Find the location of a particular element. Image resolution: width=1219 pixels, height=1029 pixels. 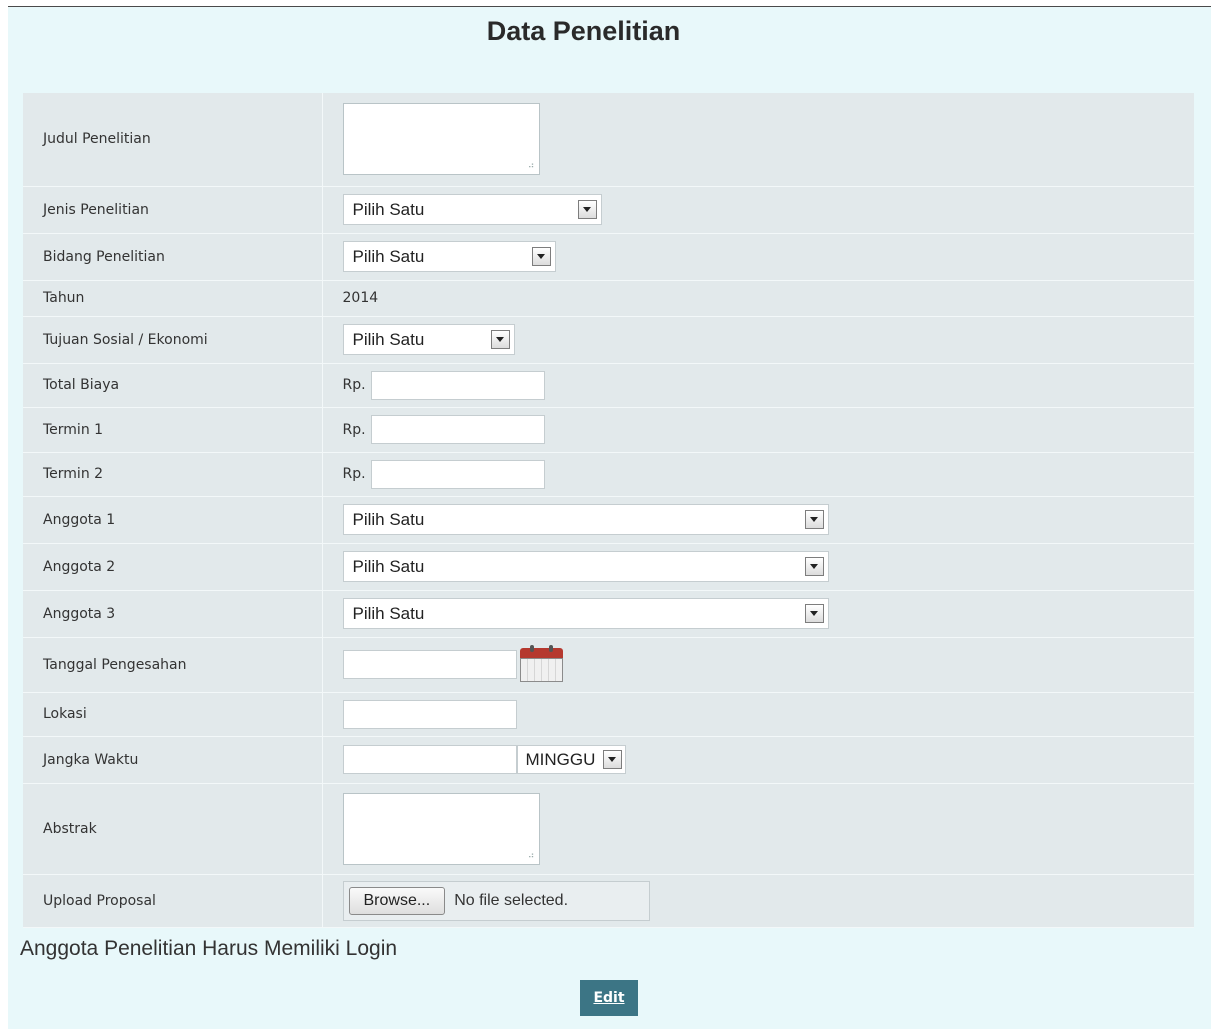

jenis-select: Pilih Satu is located at coordinates (472, 209).